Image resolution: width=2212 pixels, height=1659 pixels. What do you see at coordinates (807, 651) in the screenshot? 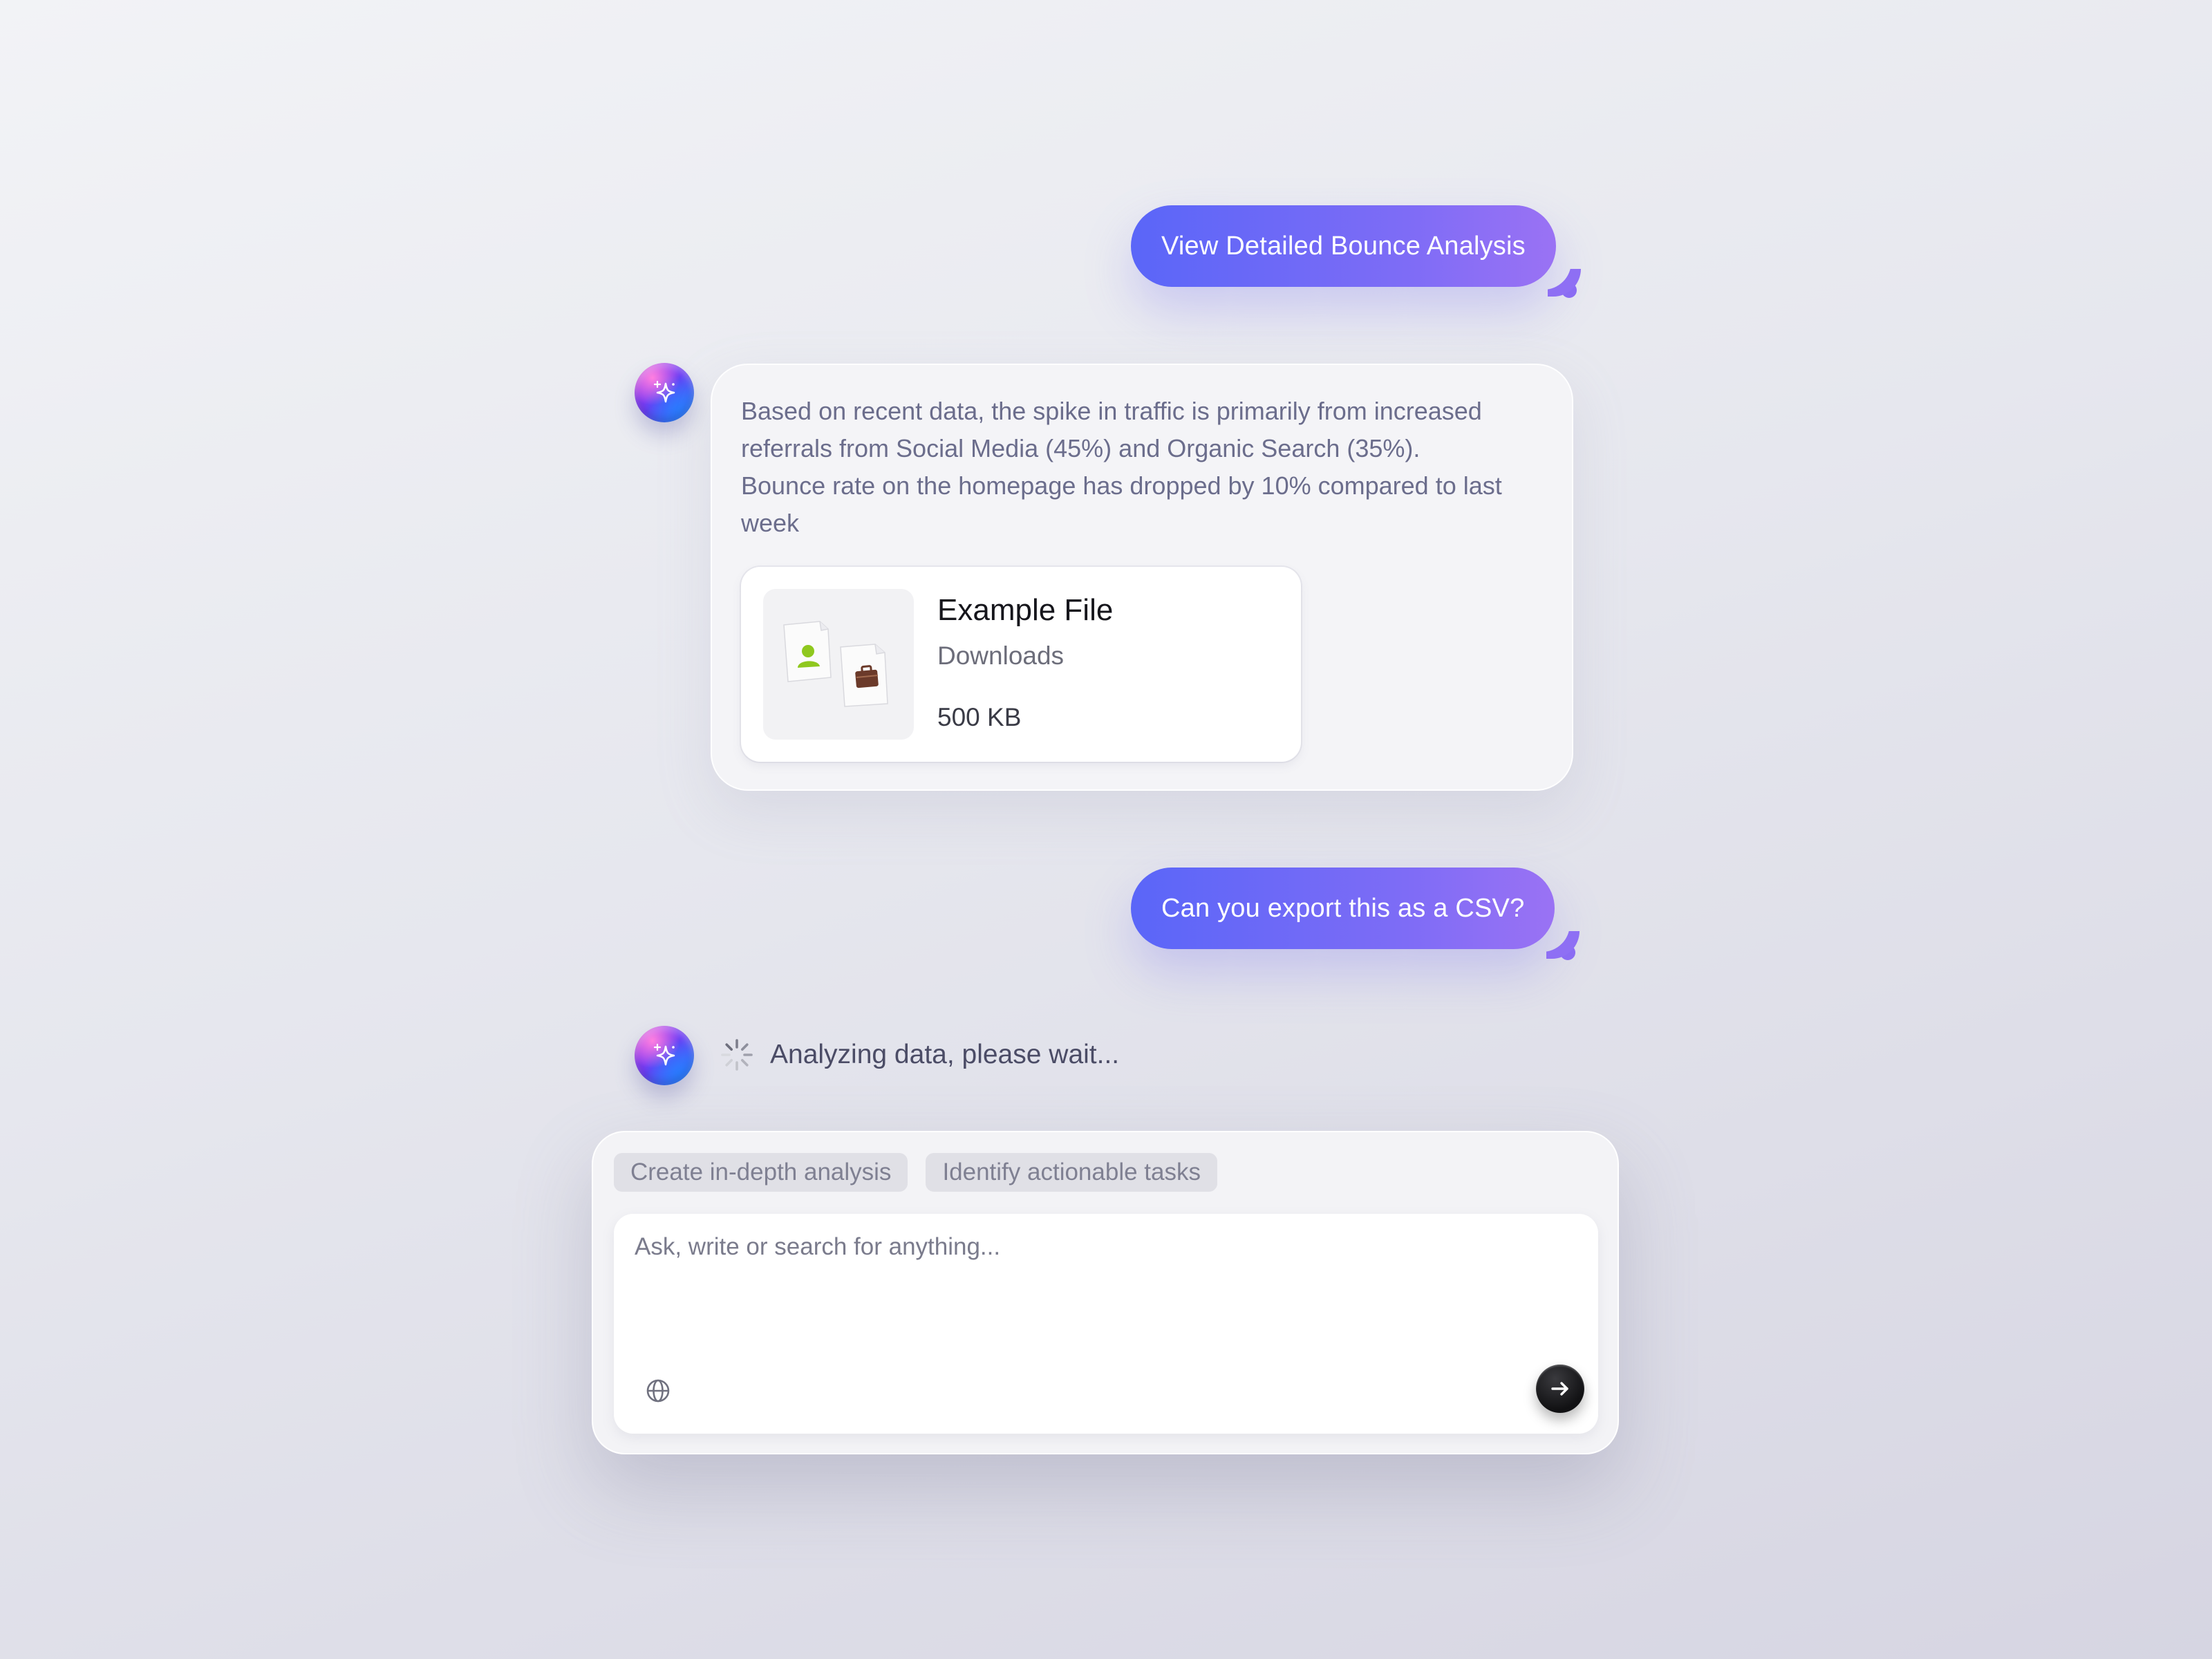
I see `user-document-icon` at bounding box center [807, 651].